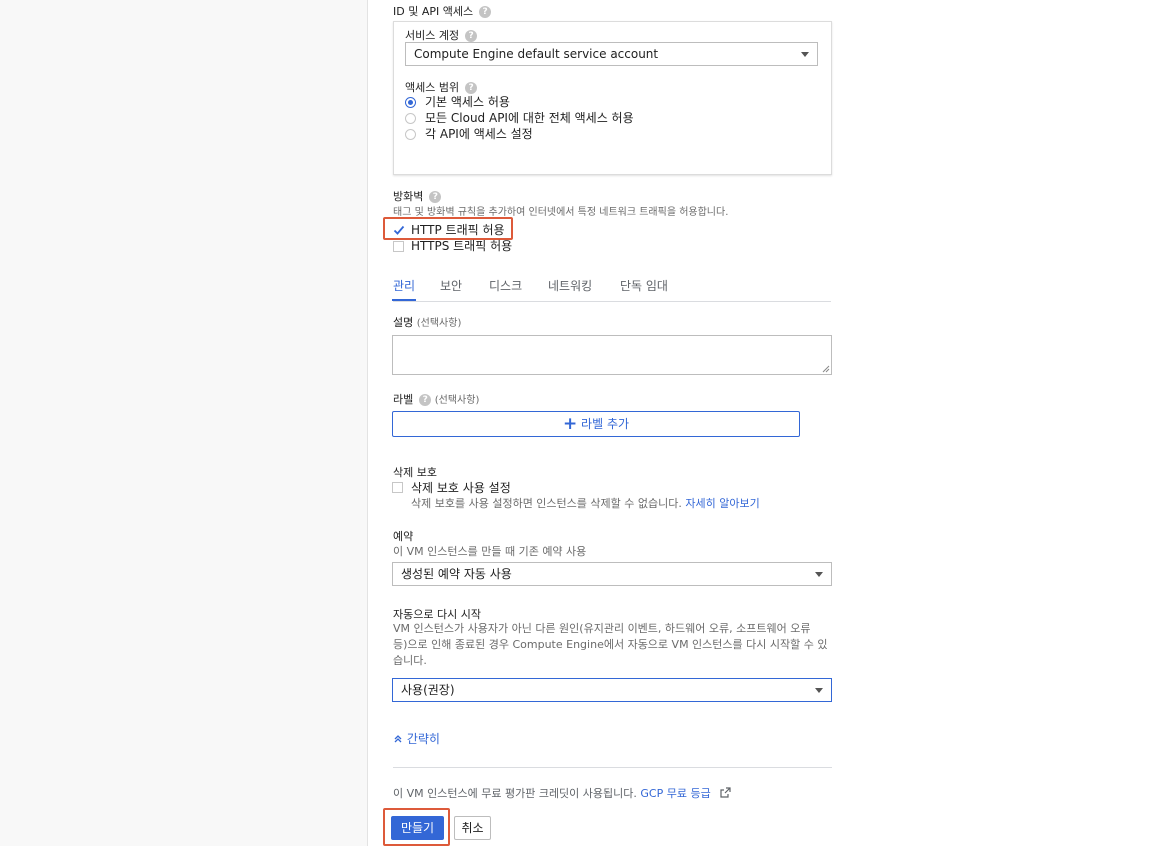 This screenshot has height=846, width=1157. What do you see at coordinates (432, 35) in the screenshot?
I see `service-account-label-text: 서비스 계정` at bounding box center [432, 35].